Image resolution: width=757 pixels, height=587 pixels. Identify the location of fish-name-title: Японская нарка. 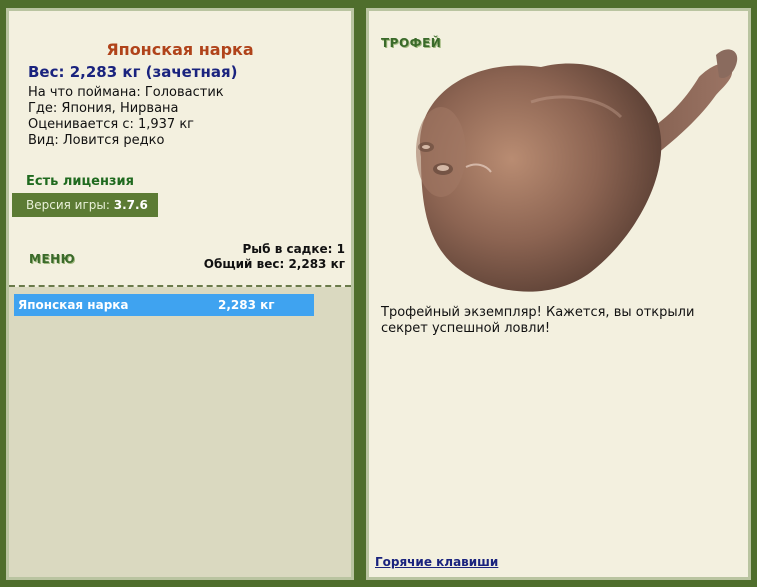
(180, 49).